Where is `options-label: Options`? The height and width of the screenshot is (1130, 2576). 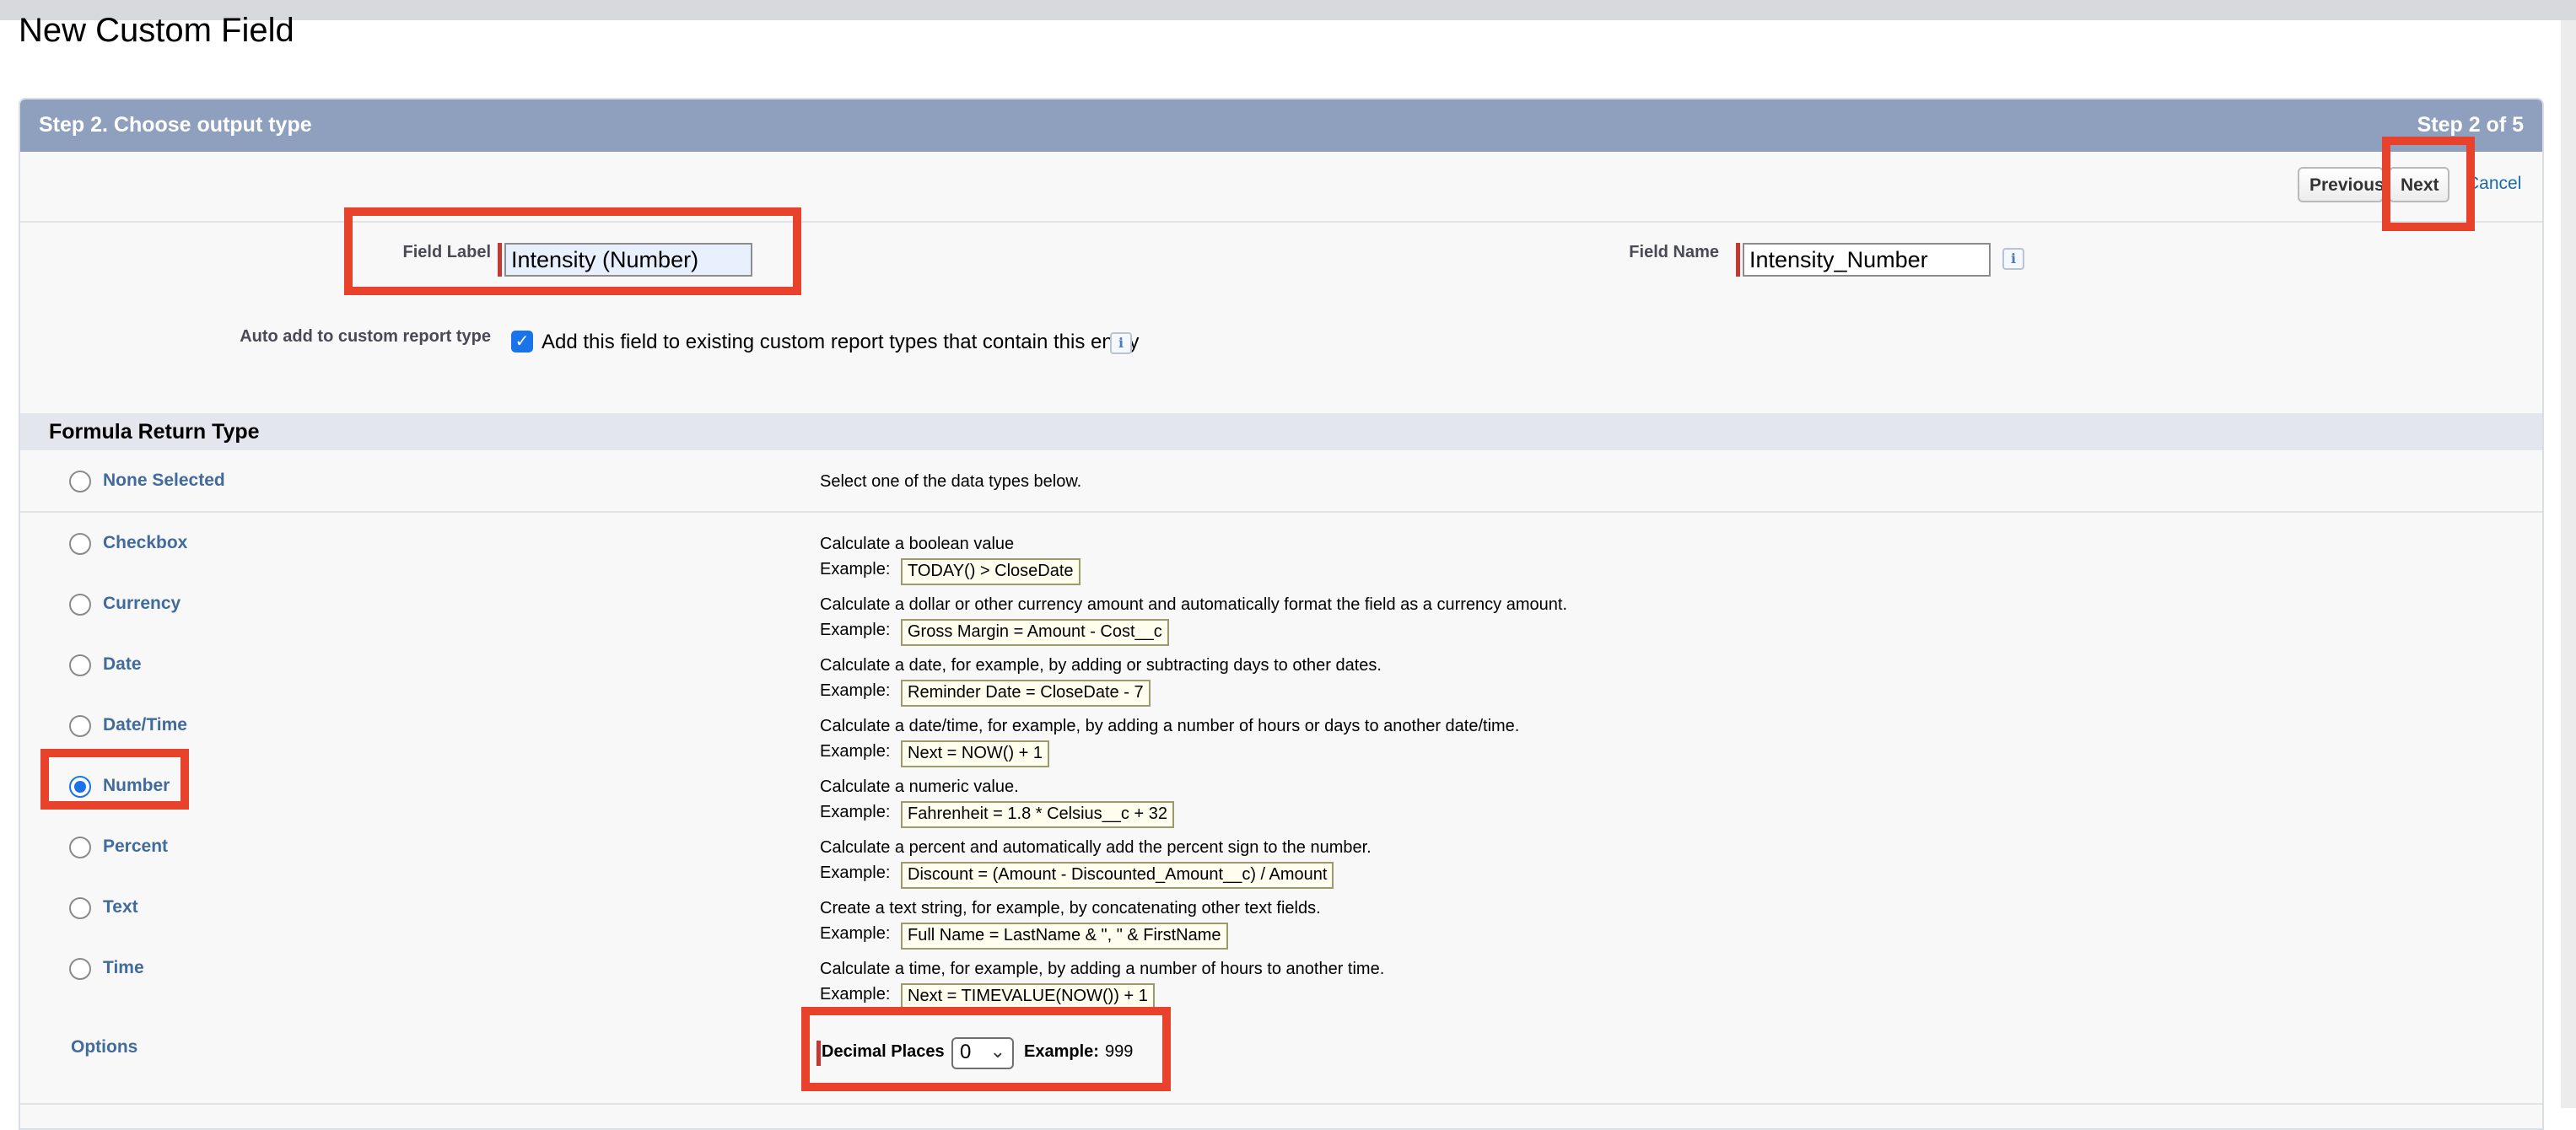 options-label: Options is located at coordinates (104, 1047).